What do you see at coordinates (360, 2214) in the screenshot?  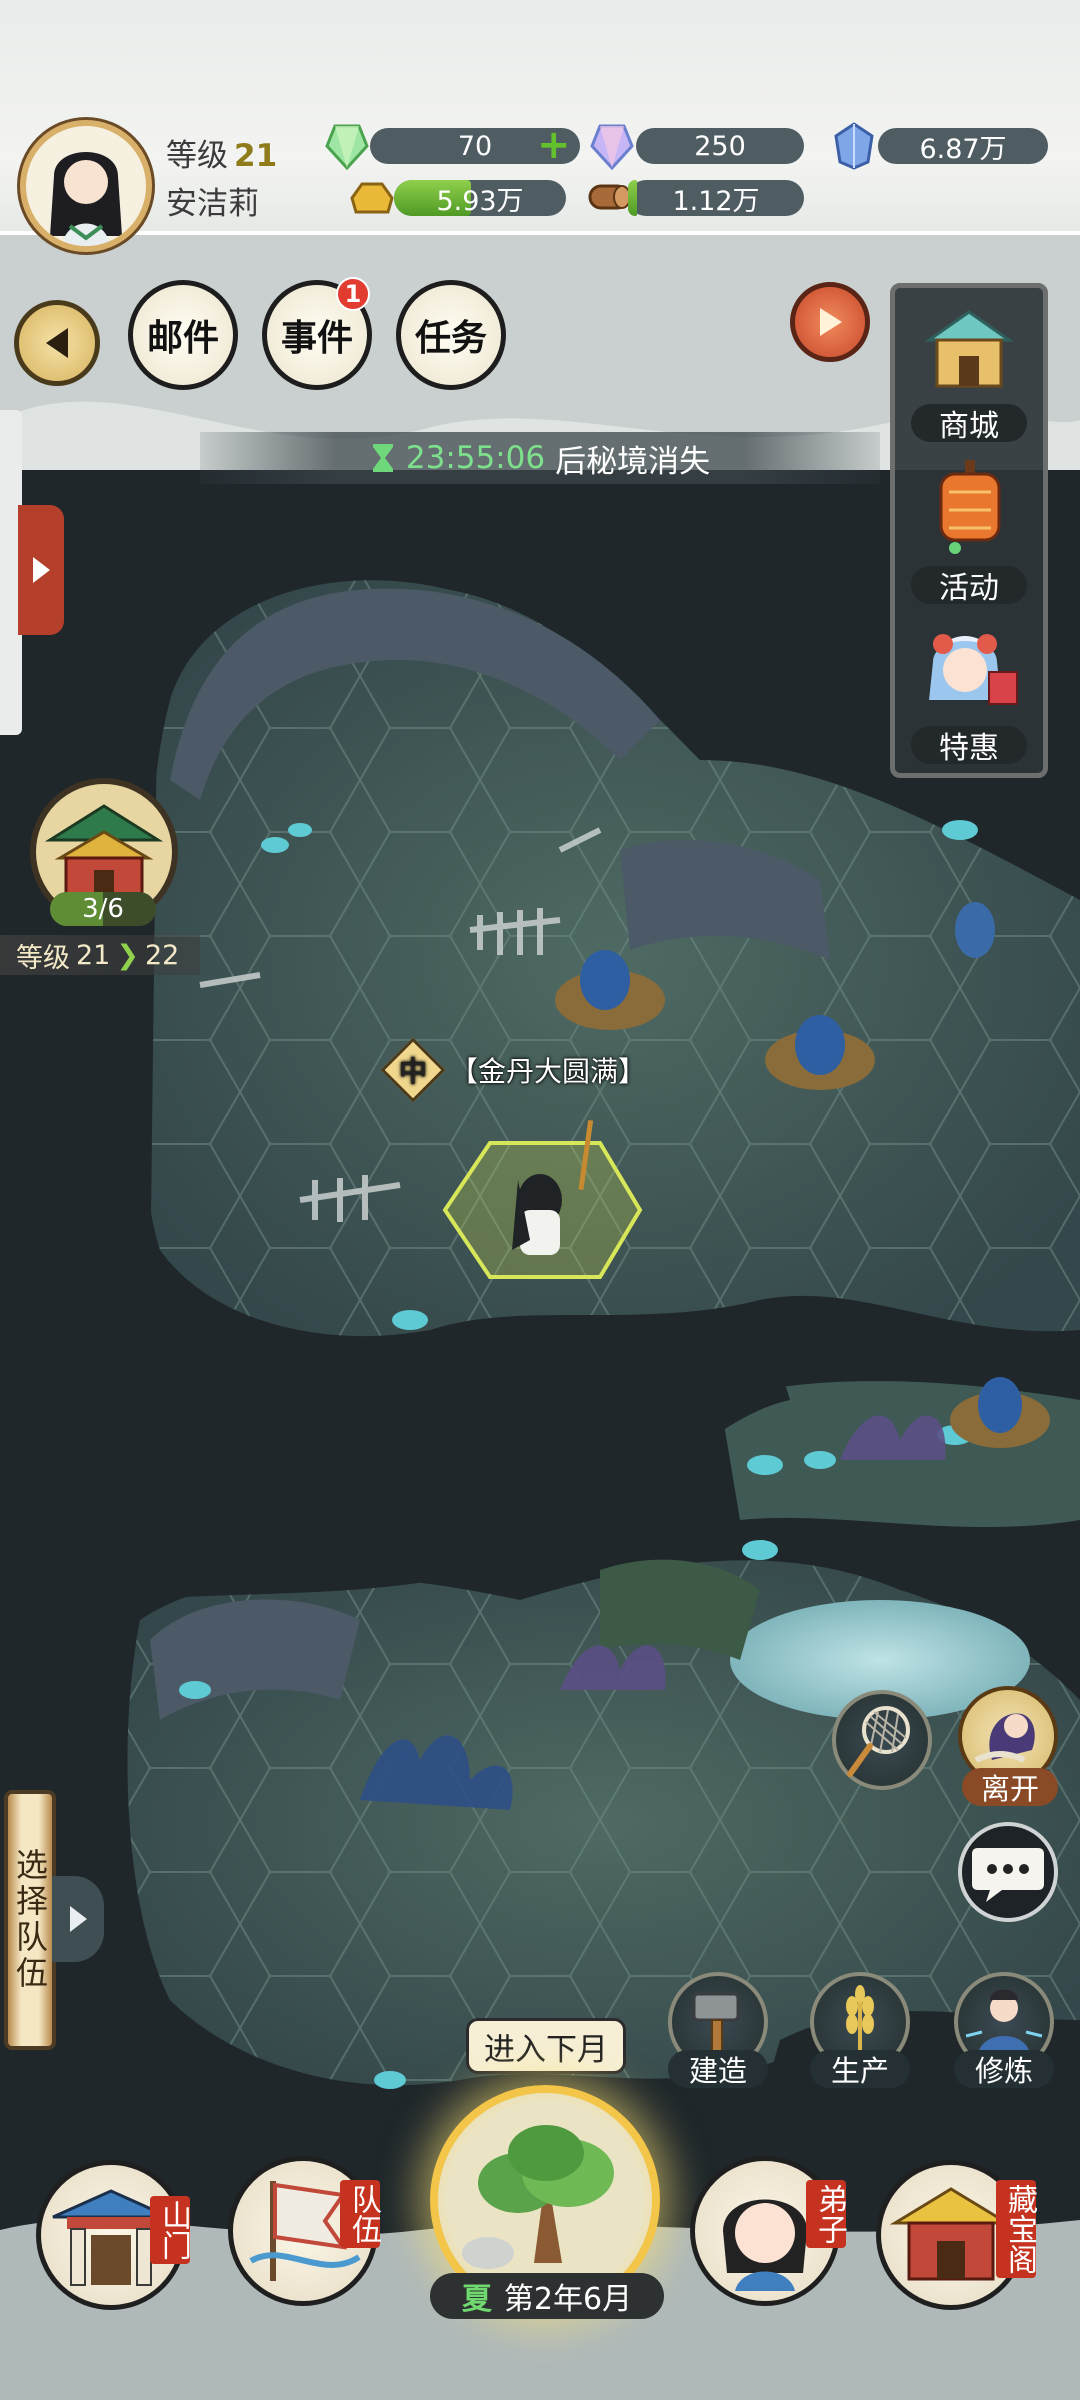 I see `nav-team-label: 队伍` at bounding box center [360, 2214].